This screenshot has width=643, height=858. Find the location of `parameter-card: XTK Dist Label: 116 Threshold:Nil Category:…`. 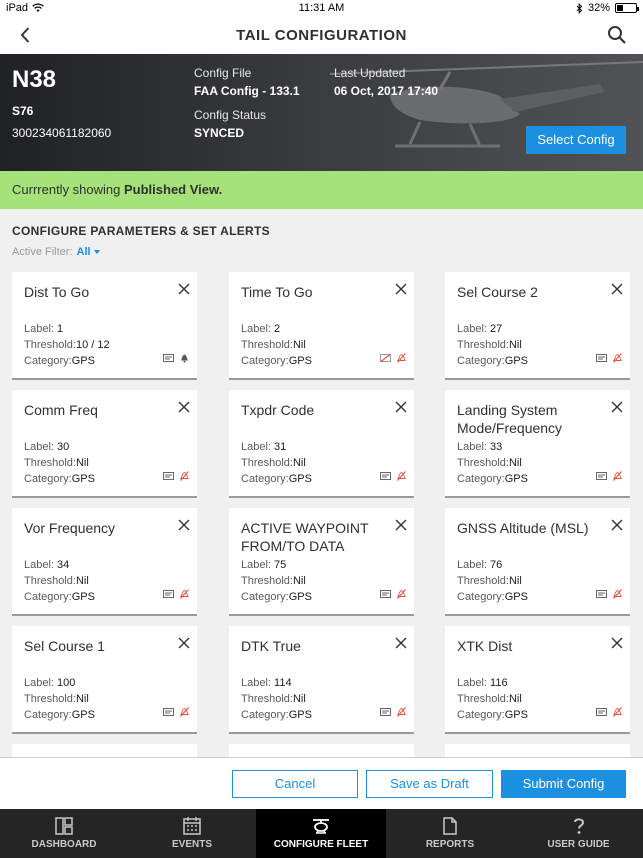

parameter-card: XTK Dist Label: 116 Threshold:Nil Category:… is located at coordinates (537, 680).